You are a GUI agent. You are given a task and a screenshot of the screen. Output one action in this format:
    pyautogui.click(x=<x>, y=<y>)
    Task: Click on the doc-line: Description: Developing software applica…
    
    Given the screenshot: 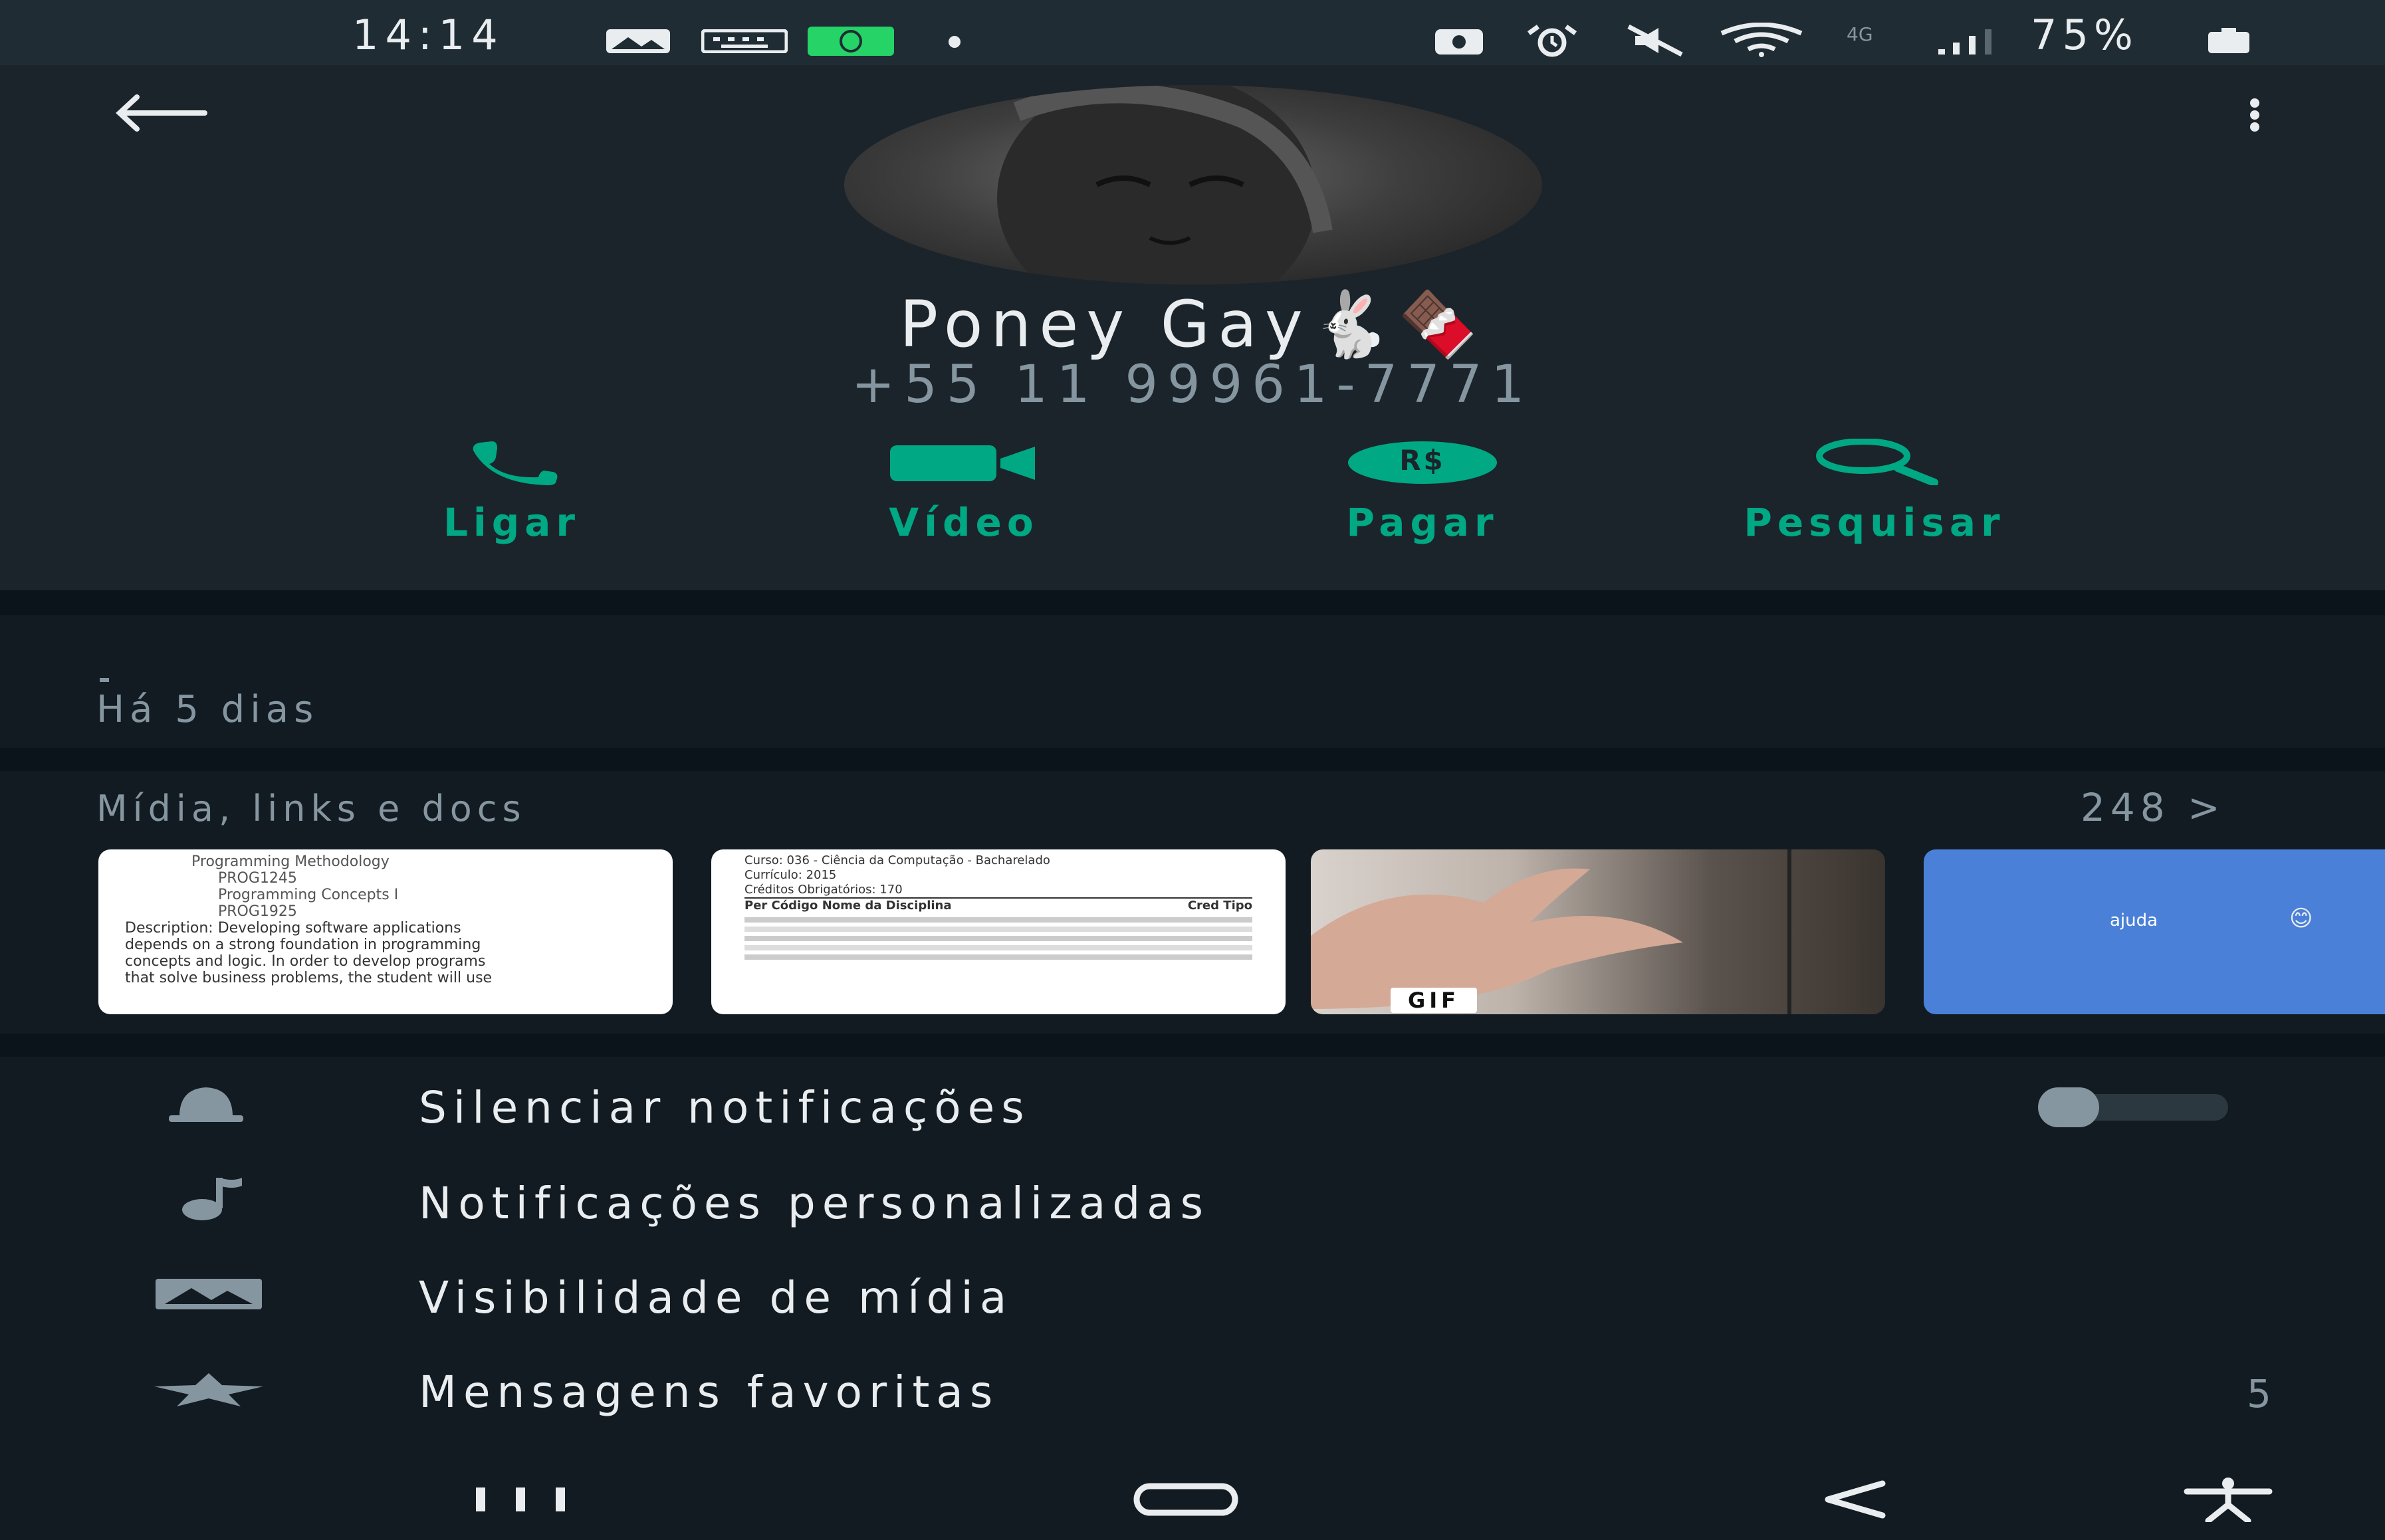 What is the action you would take?
    pyautogui.click(x=293, y=928)
    